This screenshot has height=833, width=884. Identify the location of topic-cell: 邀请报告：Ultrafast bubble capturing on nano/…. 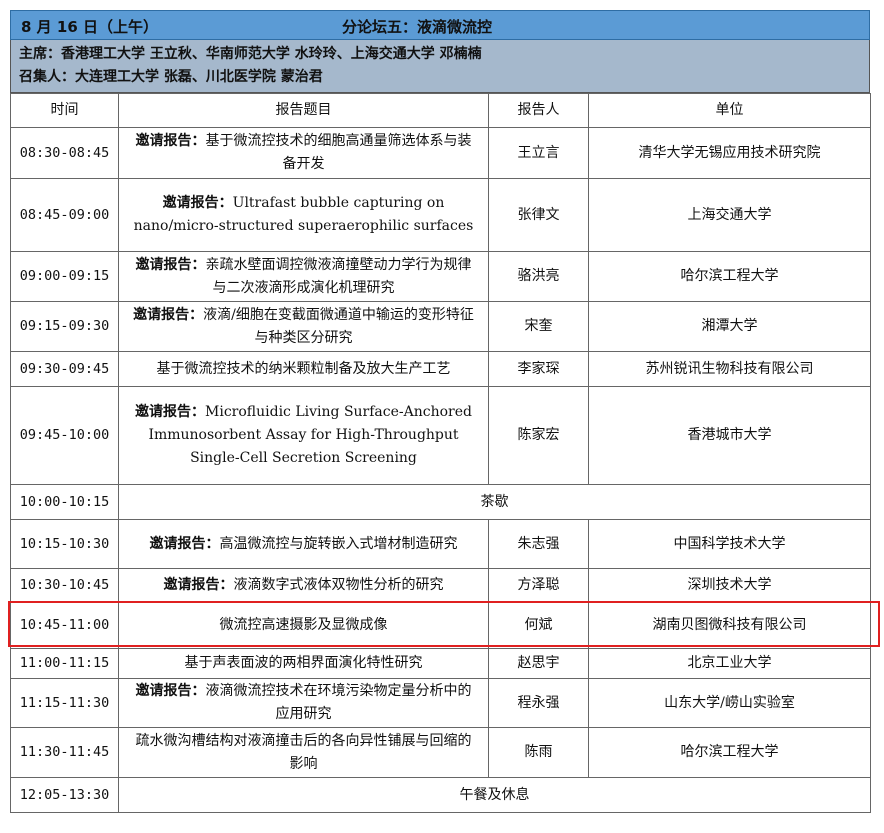
(303, 215).